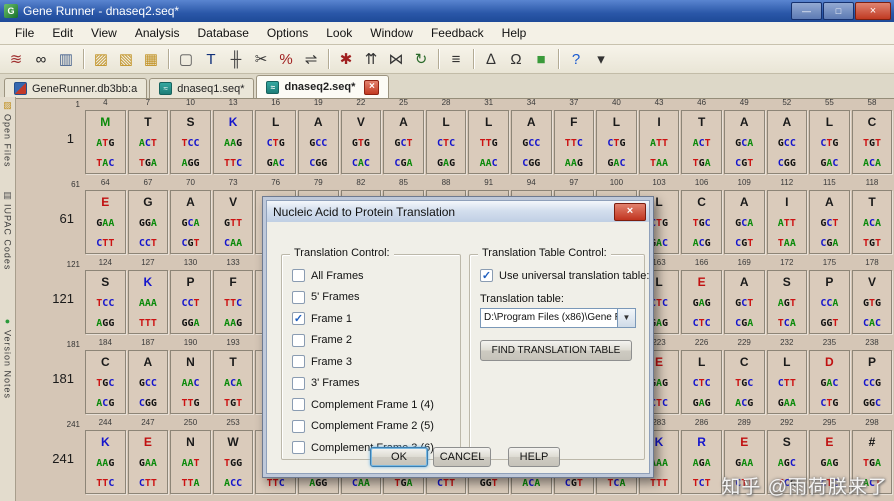  I want to click on codon-cell: 235 D GAC CTG, so click(829, 378).